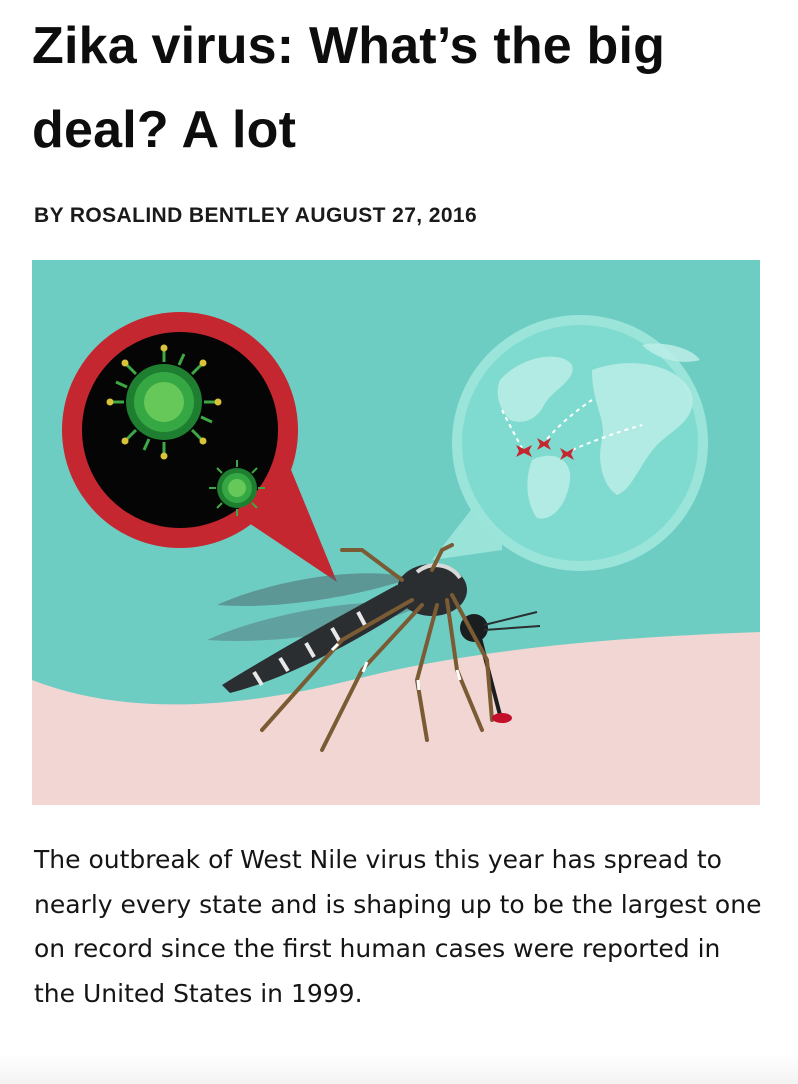 This screenshot has width=798, height=1084. I want to click on headline: Zika virus: What’s the big deal? A lot, so click(349, 88).